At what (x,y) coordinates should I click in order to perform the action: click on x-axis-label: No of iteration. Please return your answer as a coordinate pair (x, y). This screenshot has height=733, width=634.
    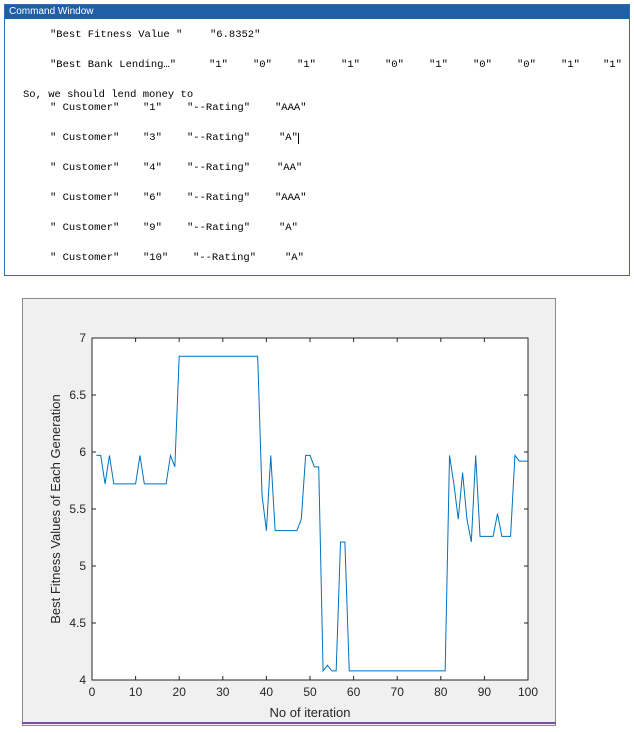
    Looking at the image, I should click on (310, 712).